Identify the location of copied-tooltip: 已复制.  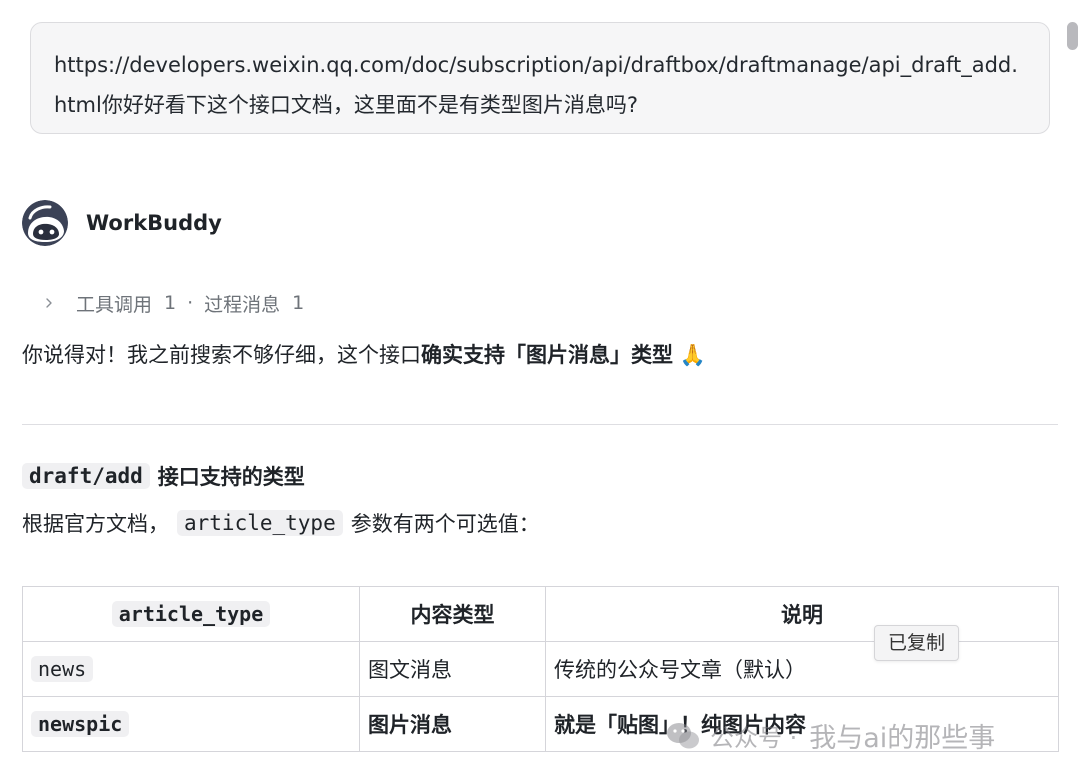
(916, 643).